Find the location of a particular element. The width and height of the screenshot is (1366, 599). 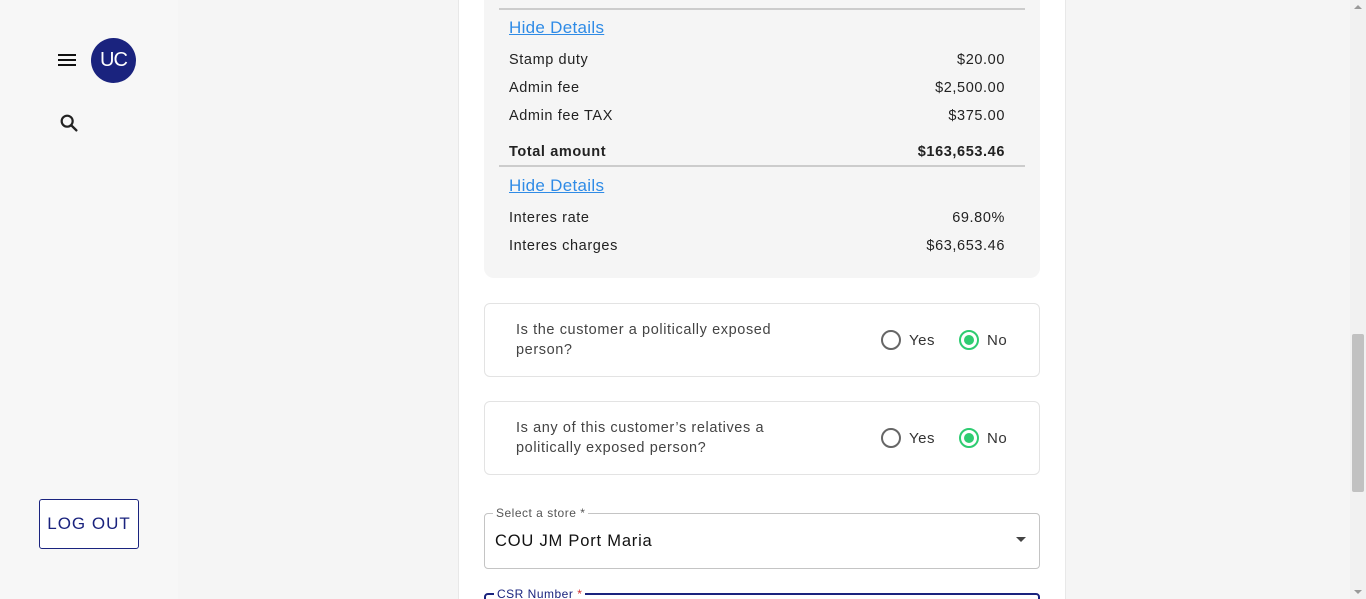

fee-label-stamp-duty: Stamp duty is located at coordinates (549, 60).